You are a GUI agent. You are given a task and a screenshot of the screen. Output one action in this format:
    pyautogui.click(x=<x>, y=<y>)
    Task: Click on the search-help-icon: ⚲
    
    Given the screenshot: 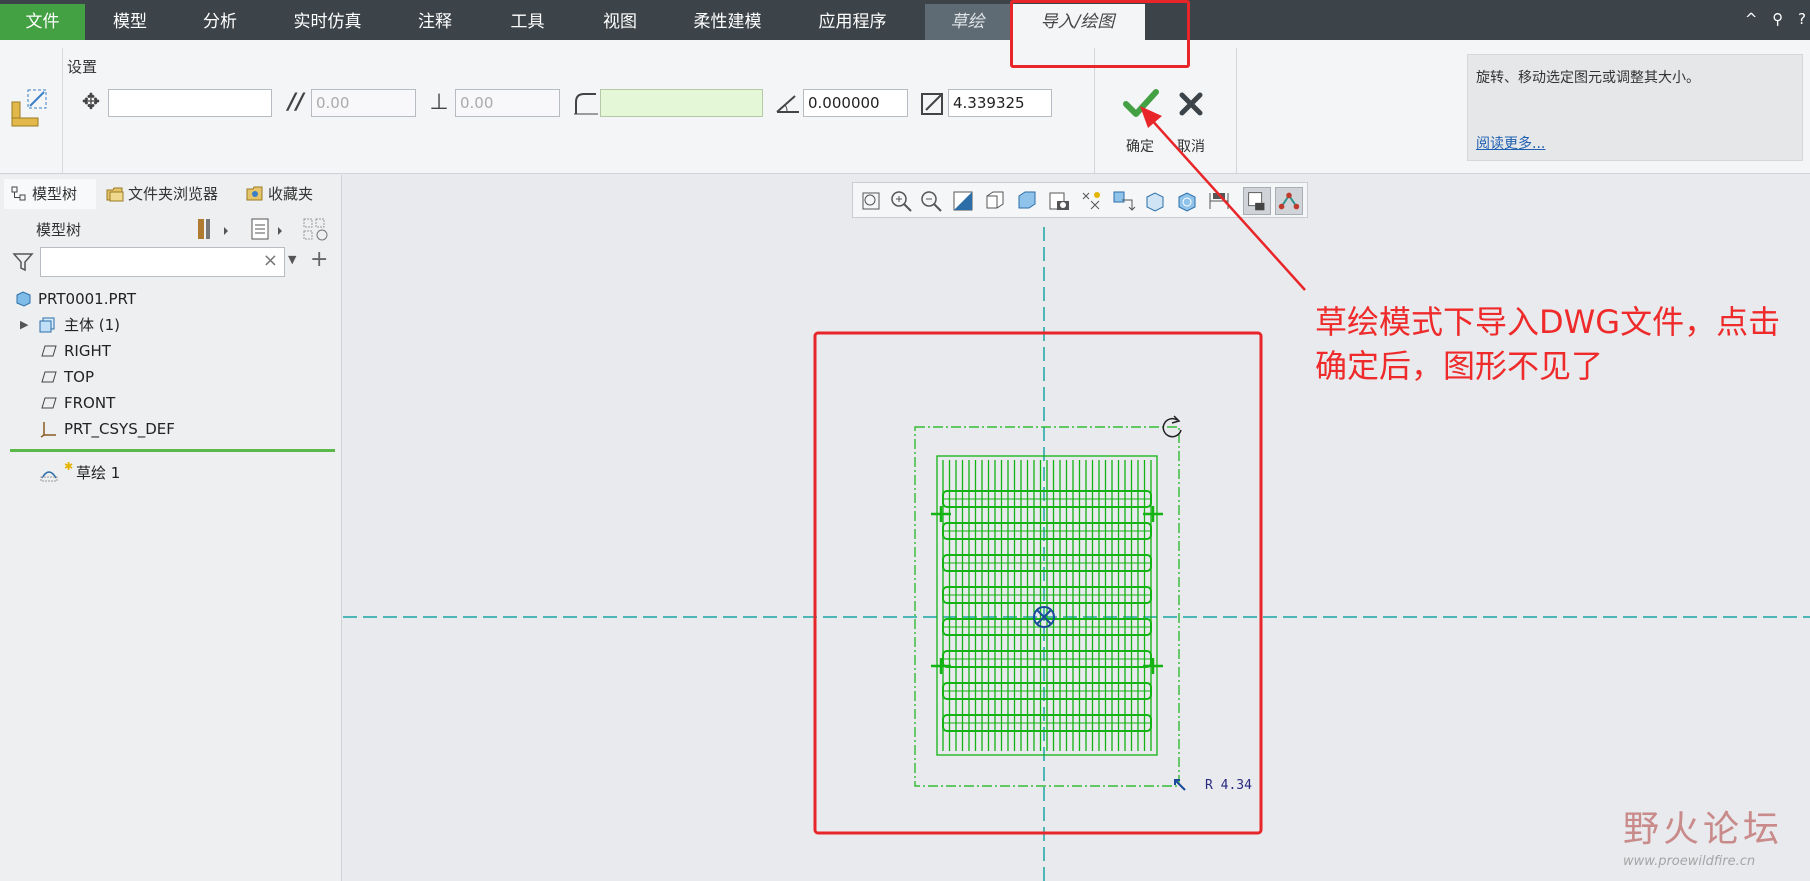 What is the action you would take?
    pyautogui.click(x=1777, y=19)
    